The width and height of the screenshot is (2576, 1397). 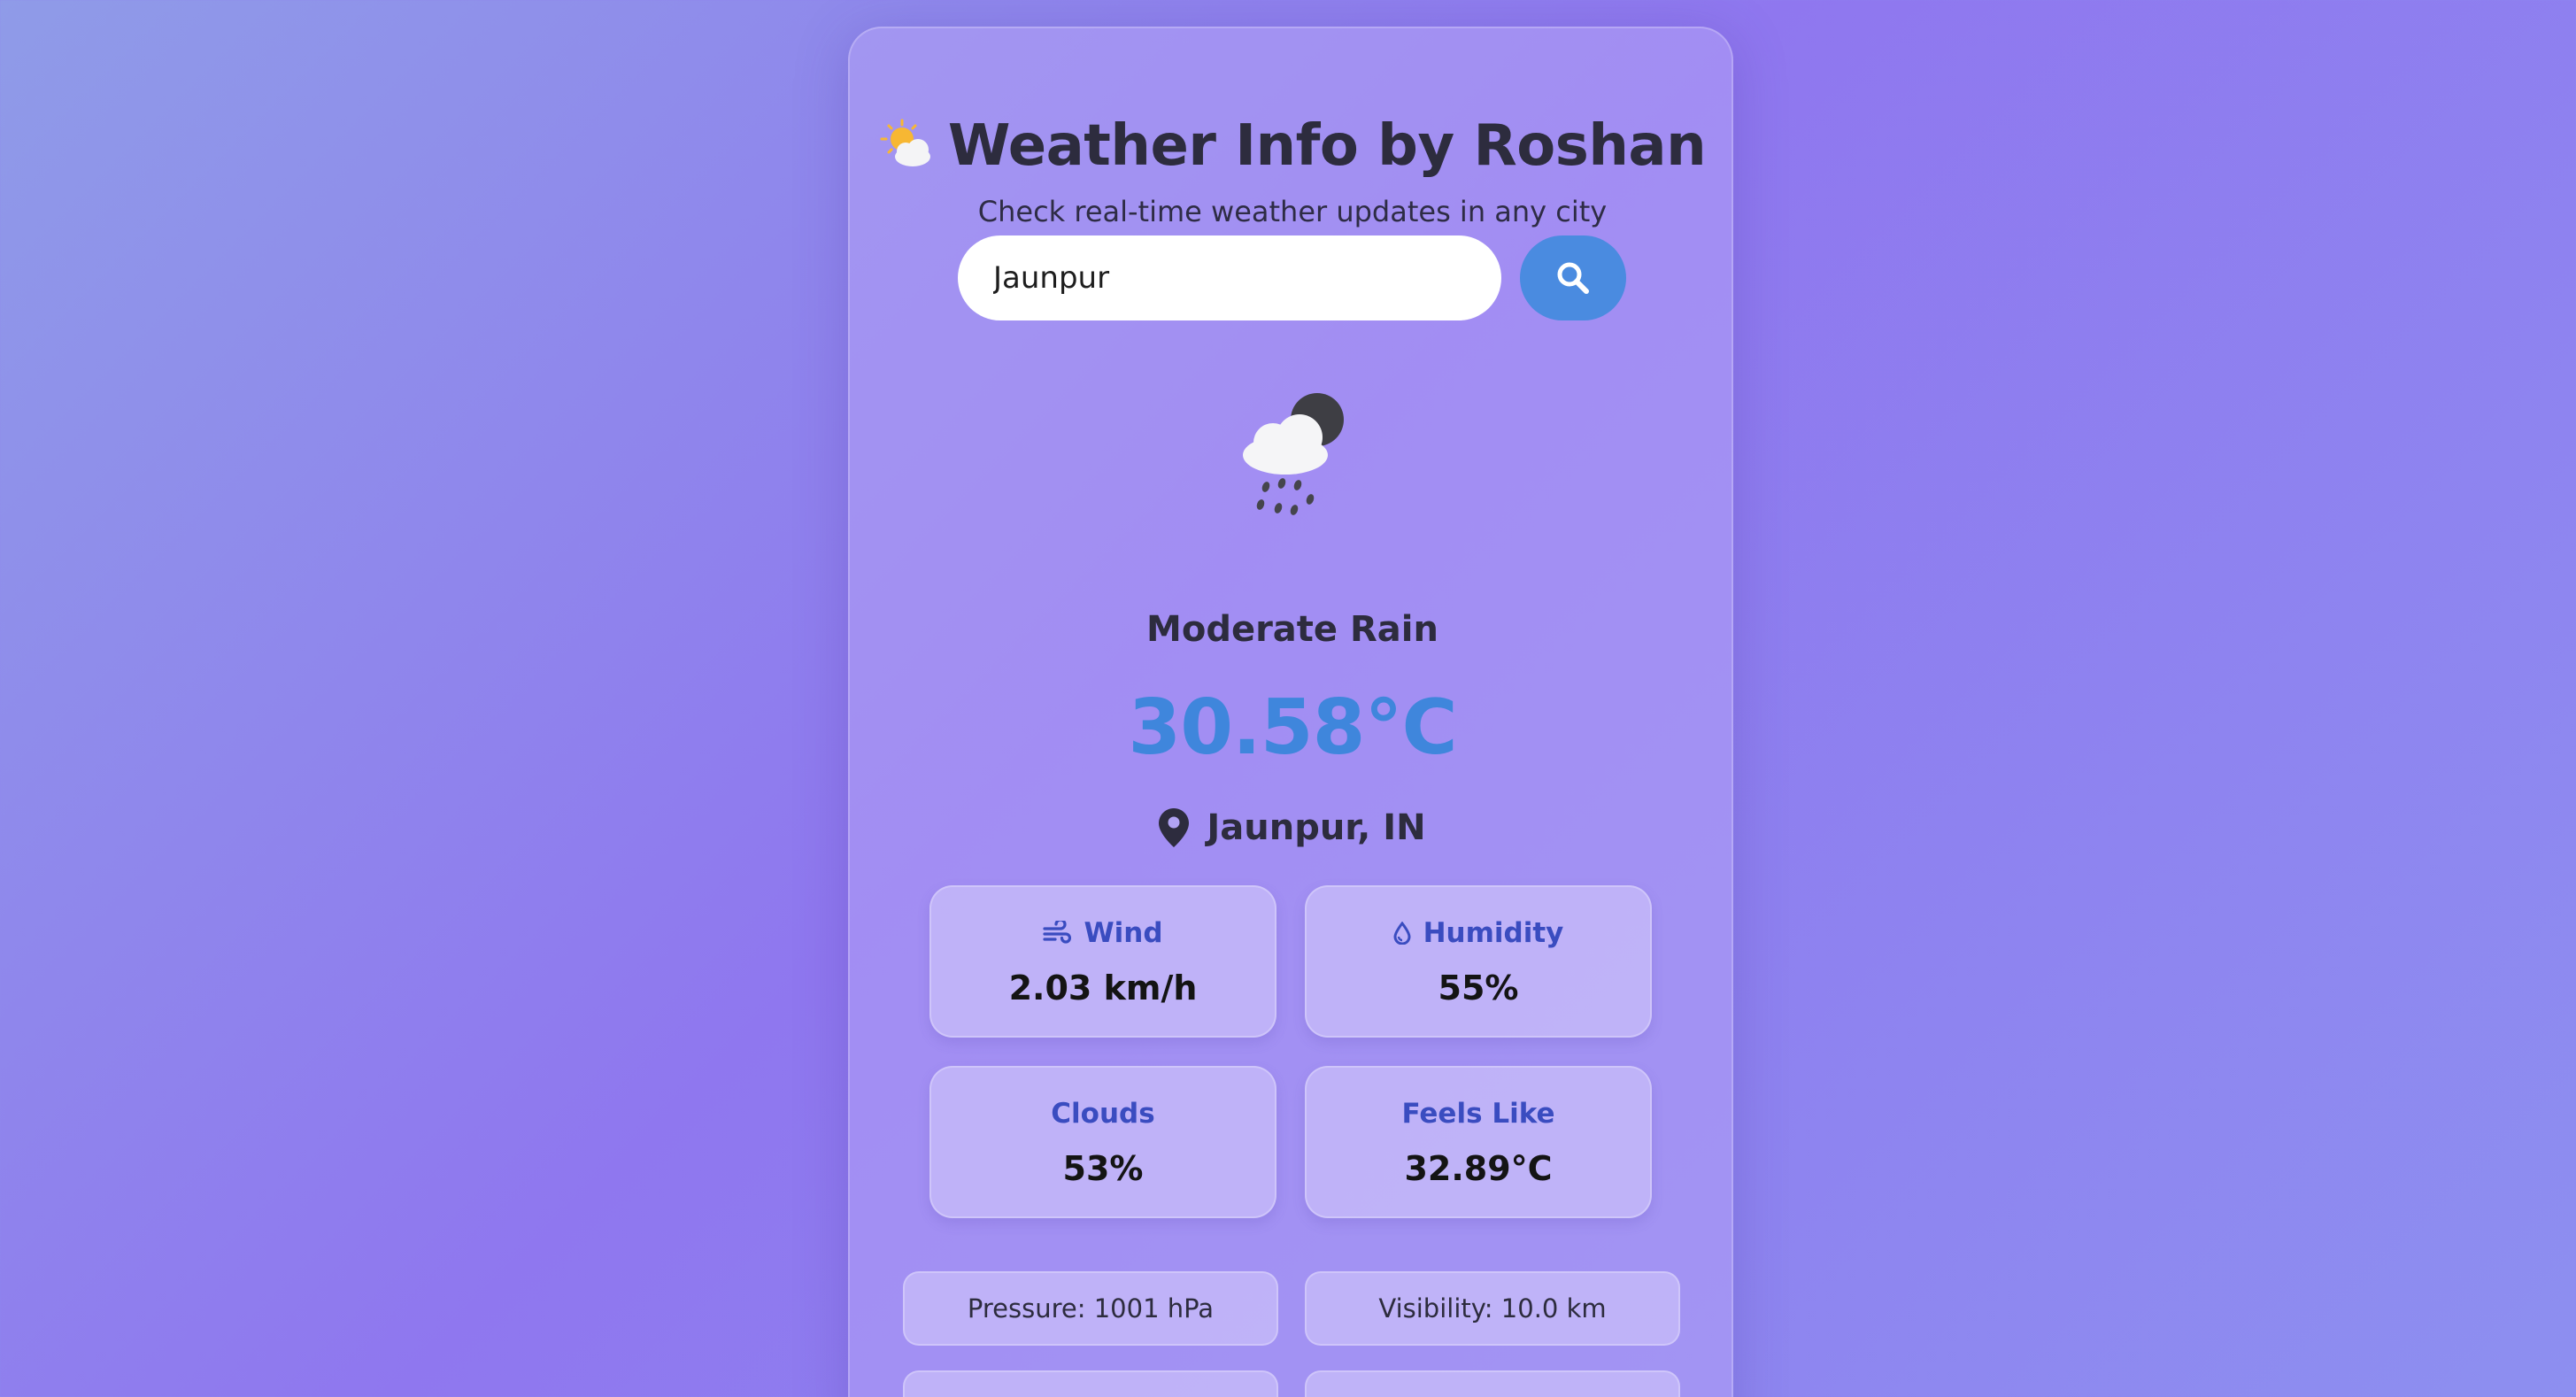 What do you see at coordinates (1057, 932) in the screenshot?
I see `wind-icon` at bounding box center [1057, 932].